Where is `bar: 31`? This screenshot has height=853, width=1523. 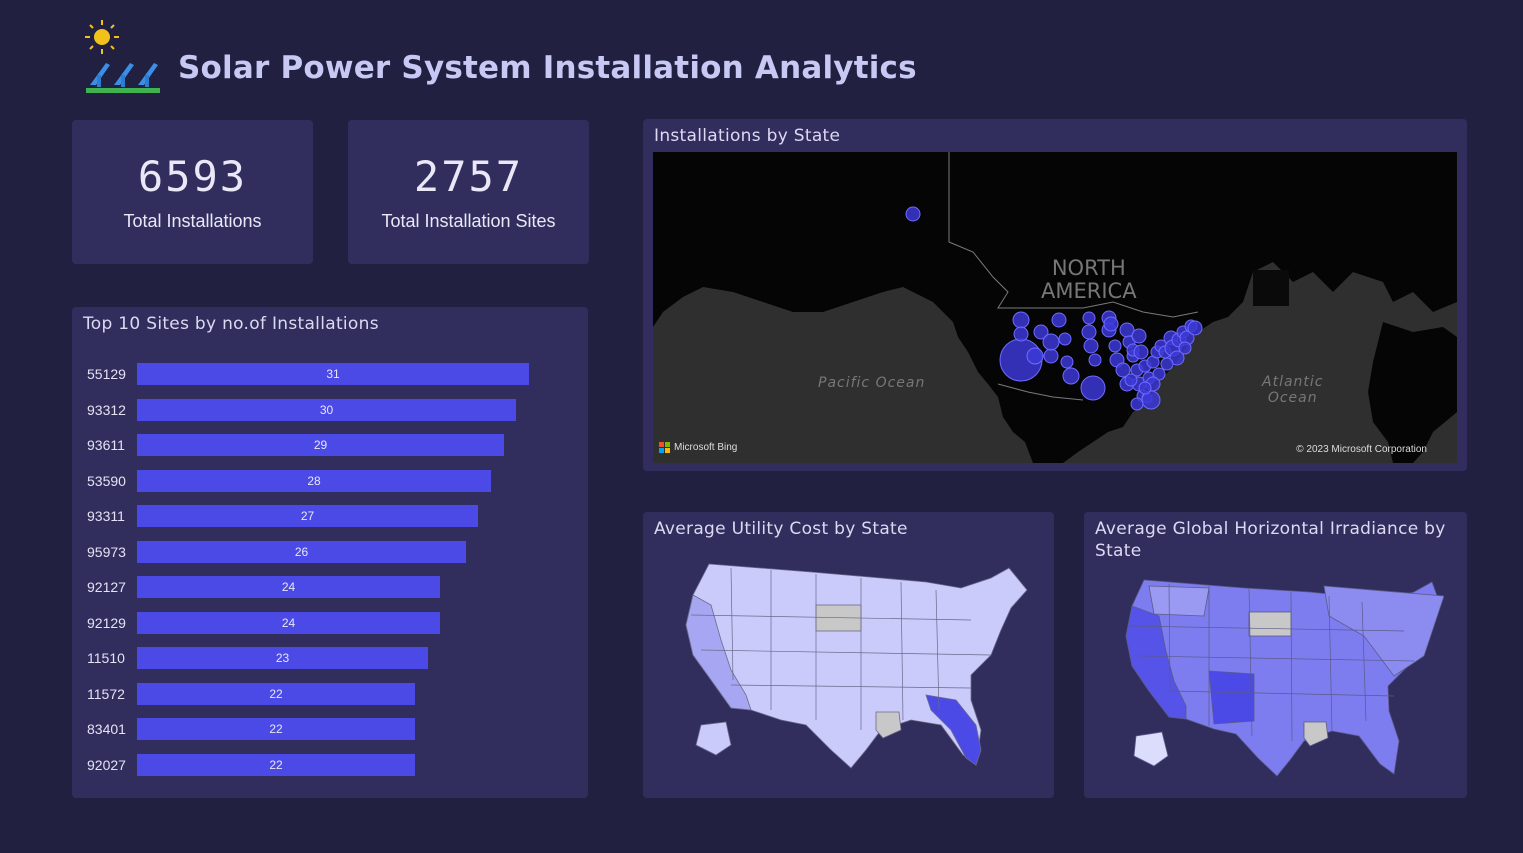 bar: 31 is located at coordinates (333, 374).